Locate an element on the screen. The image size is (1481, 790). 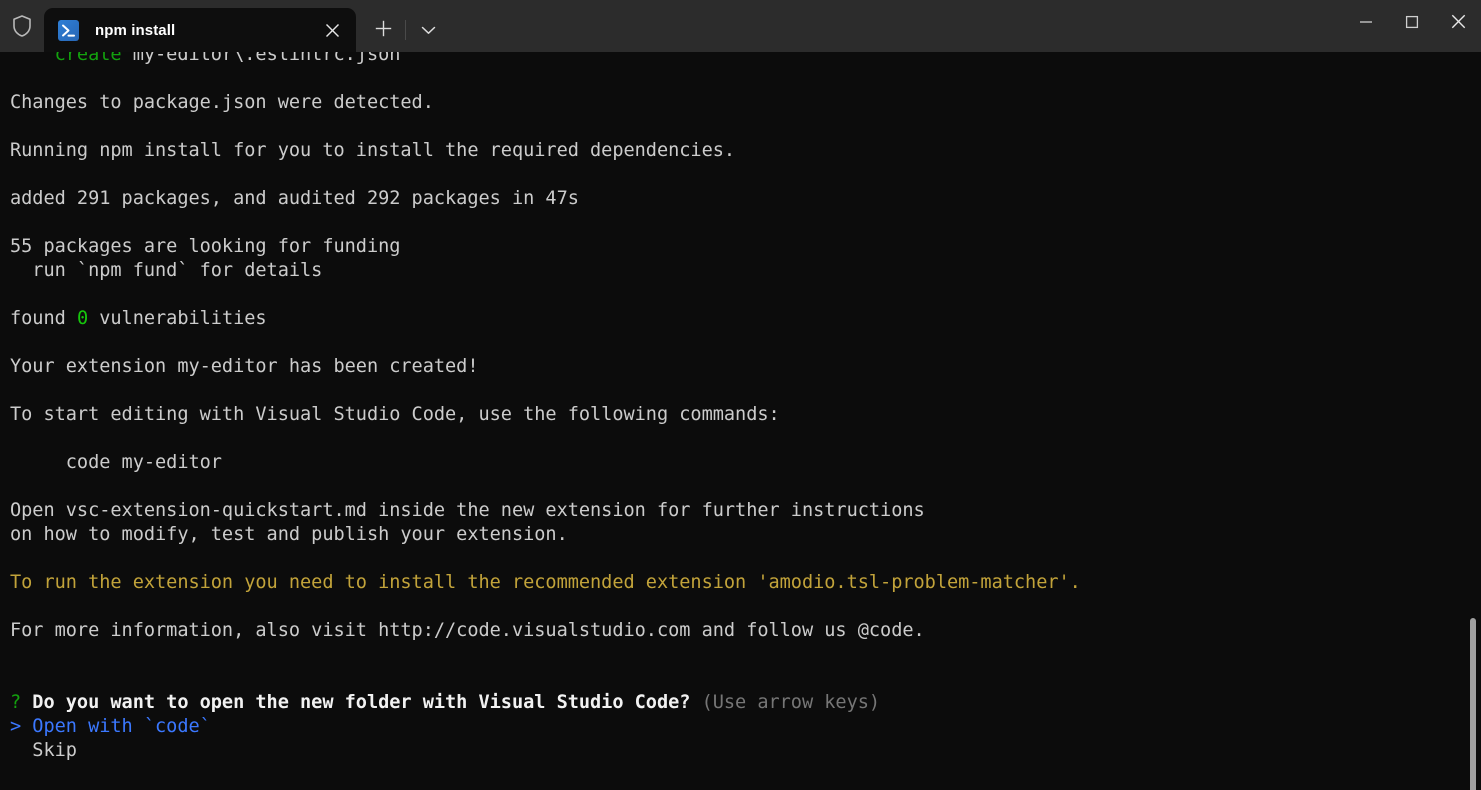
shield-icon is located at coordinates (22, 26).